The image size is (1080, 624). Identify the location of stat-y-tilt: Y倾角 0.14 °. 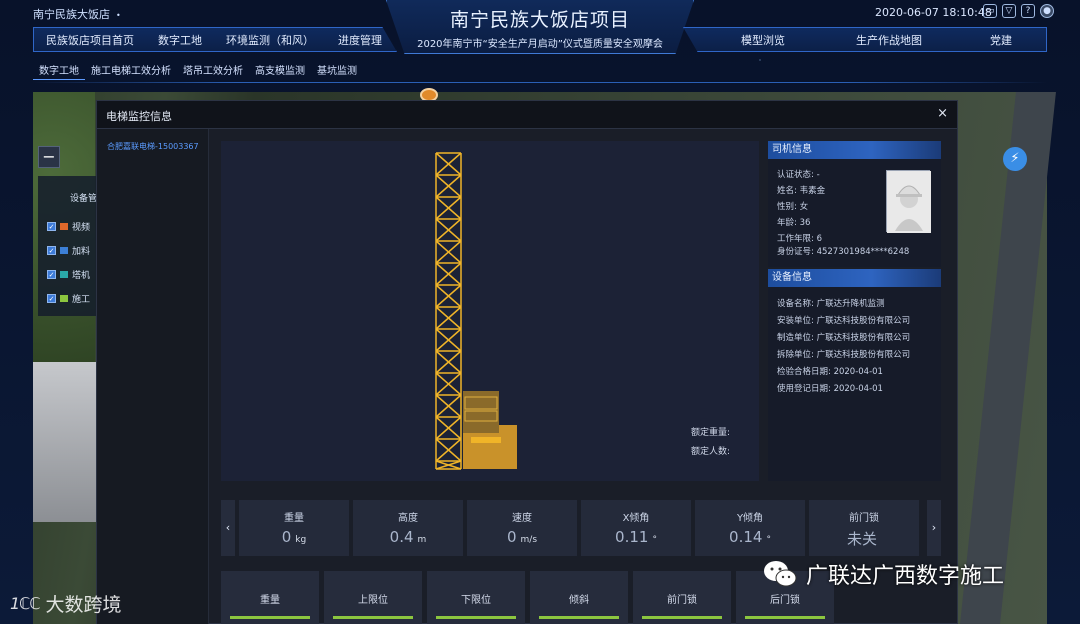
(750, 528).